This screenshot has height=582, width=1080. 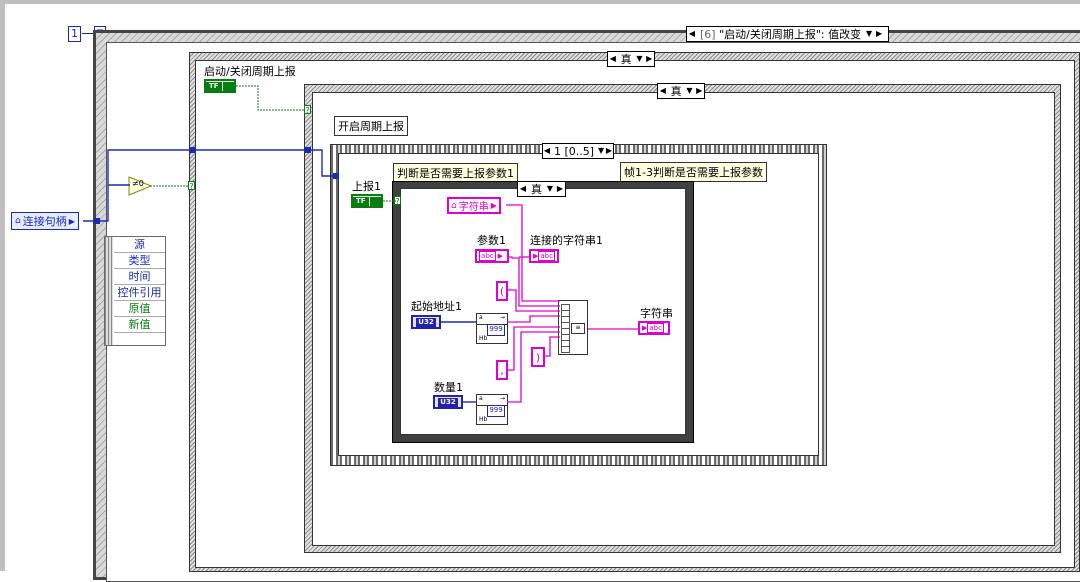 What do you see at coordinates (578, 328) in the screenshot?
I see `concat-output-icon: ≡` at bounding box center [578, 328].